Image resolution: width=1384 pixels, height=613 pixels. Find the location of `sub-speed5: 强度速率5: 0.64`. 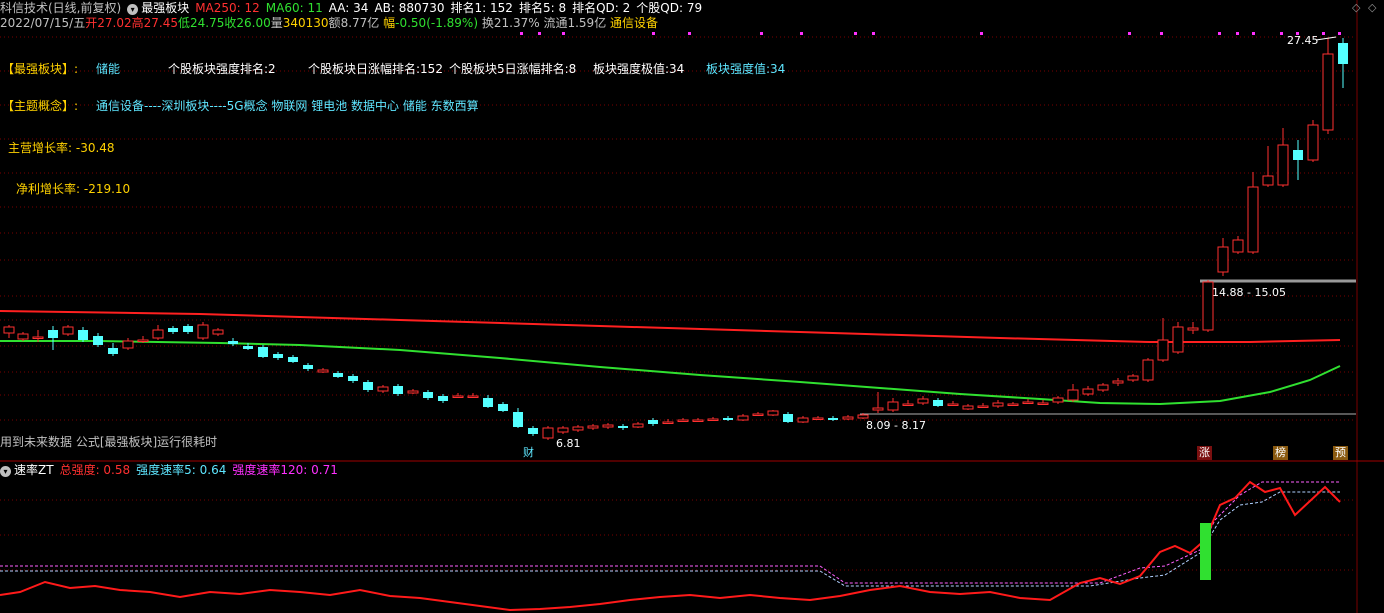

sub-speed5: 强度速率5: 0.64 is located at coordinates (181, 470).